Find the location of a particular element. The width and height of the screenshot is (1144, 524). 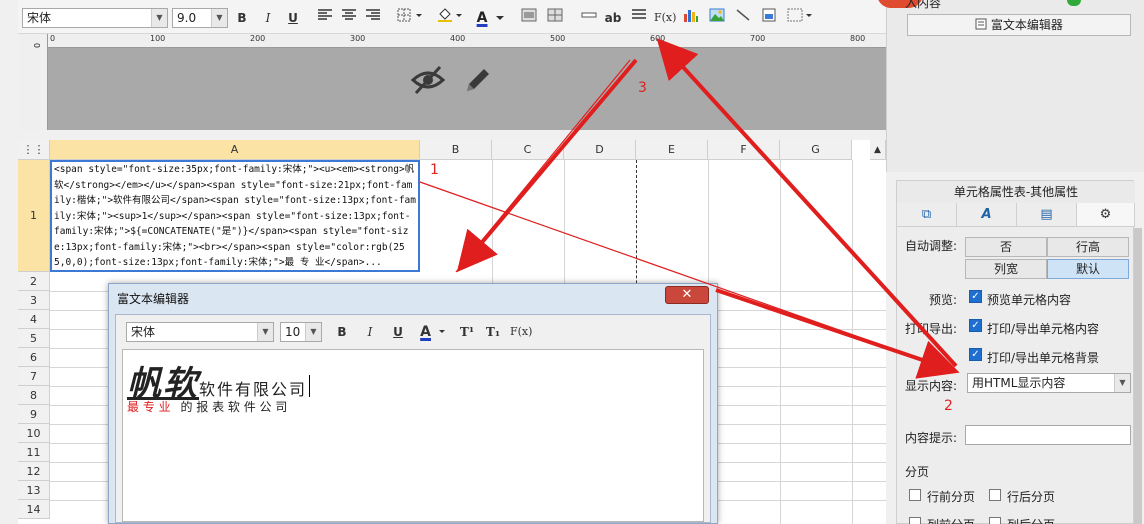

annotation-number-3: 3 is located at coordinates (642, 88).